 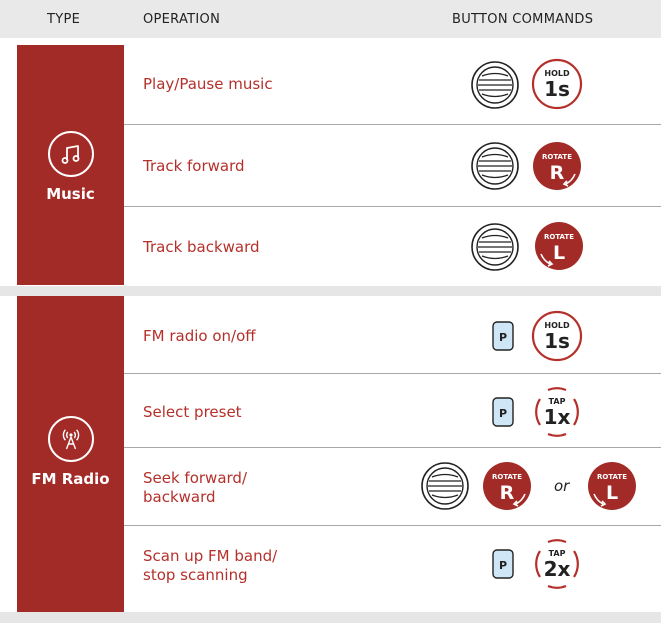 I want to click on tap-2x-badge: TAP 2x, so click(x=557, y=564).